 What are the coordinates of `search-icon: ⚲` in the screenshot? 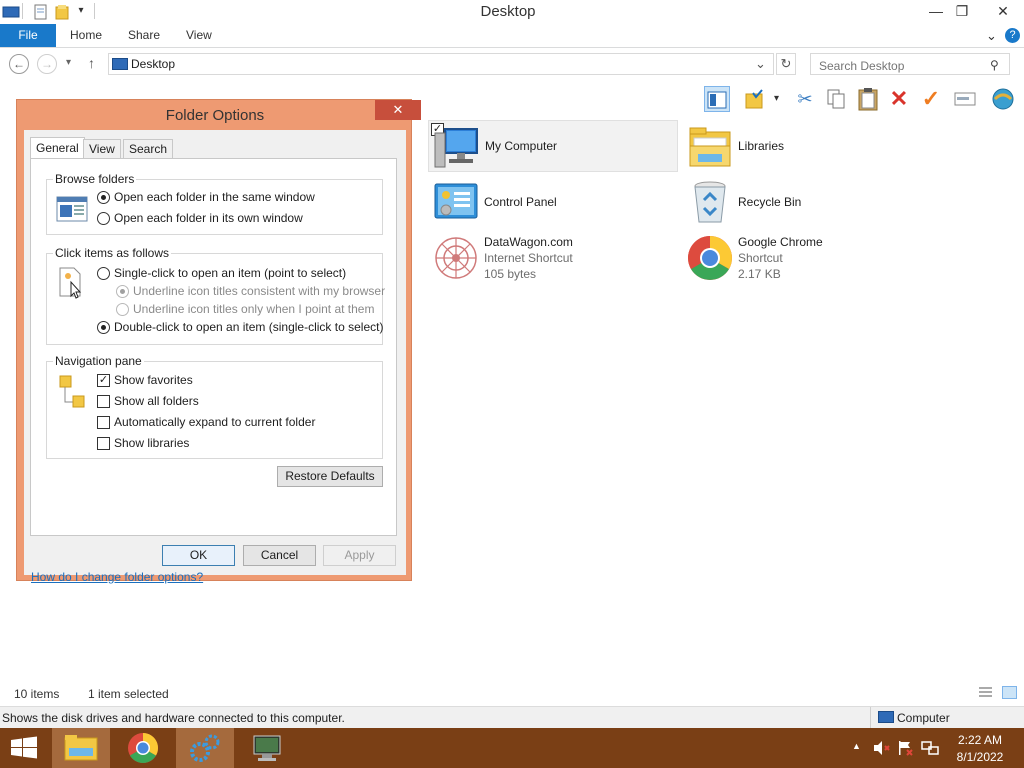 It's located at (994, 65).